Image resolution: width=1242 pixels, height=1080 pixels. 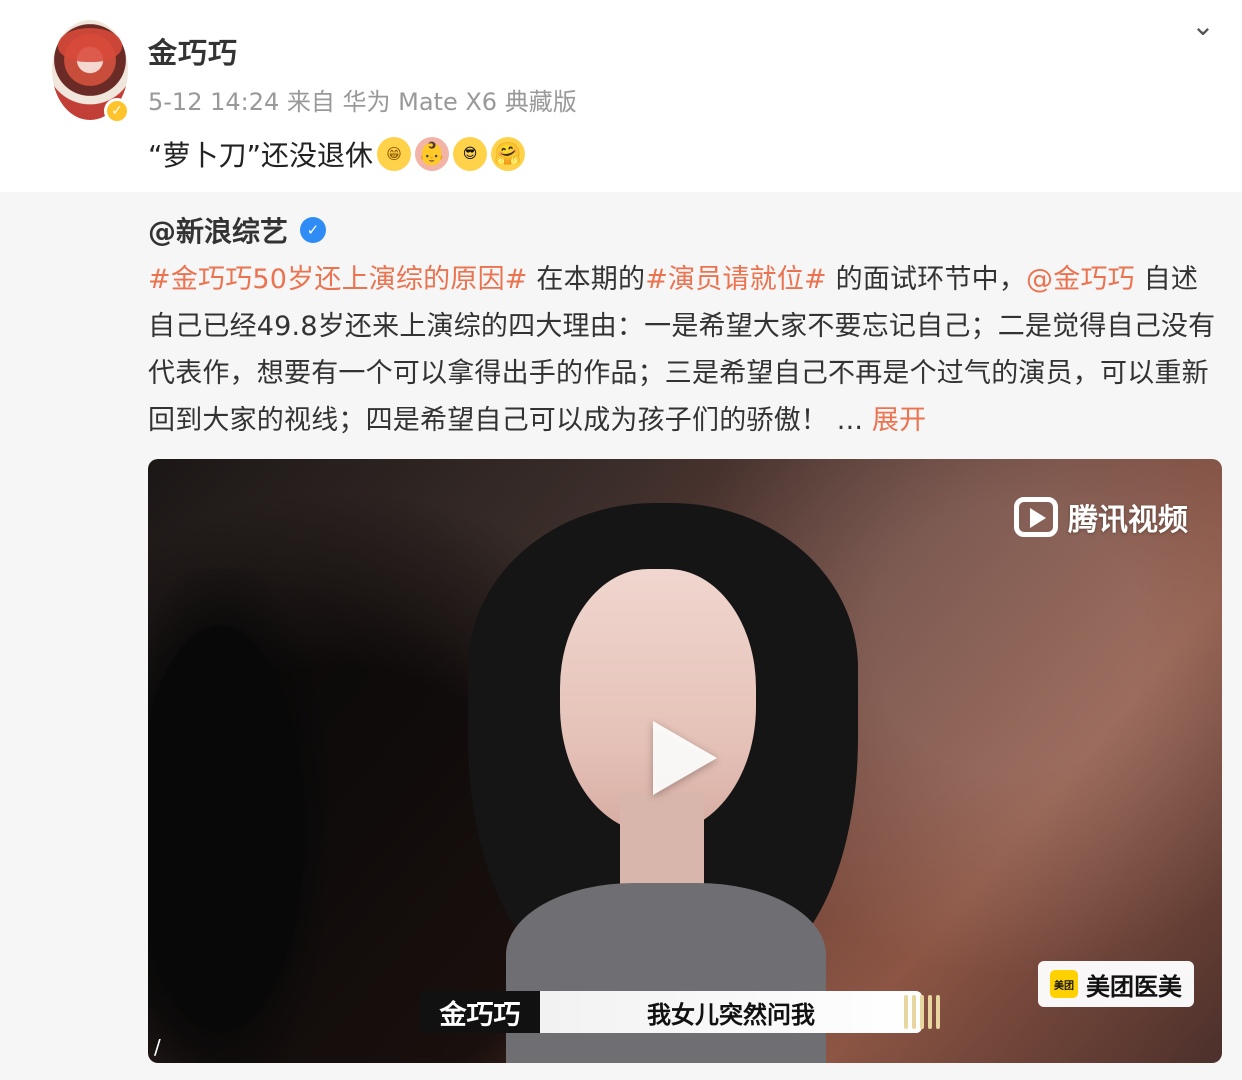 What do you see at coordinates (1134, 986) in the screenshot?
I see `sponsor-text: 美团医美` at bounding box center [1134, 986].